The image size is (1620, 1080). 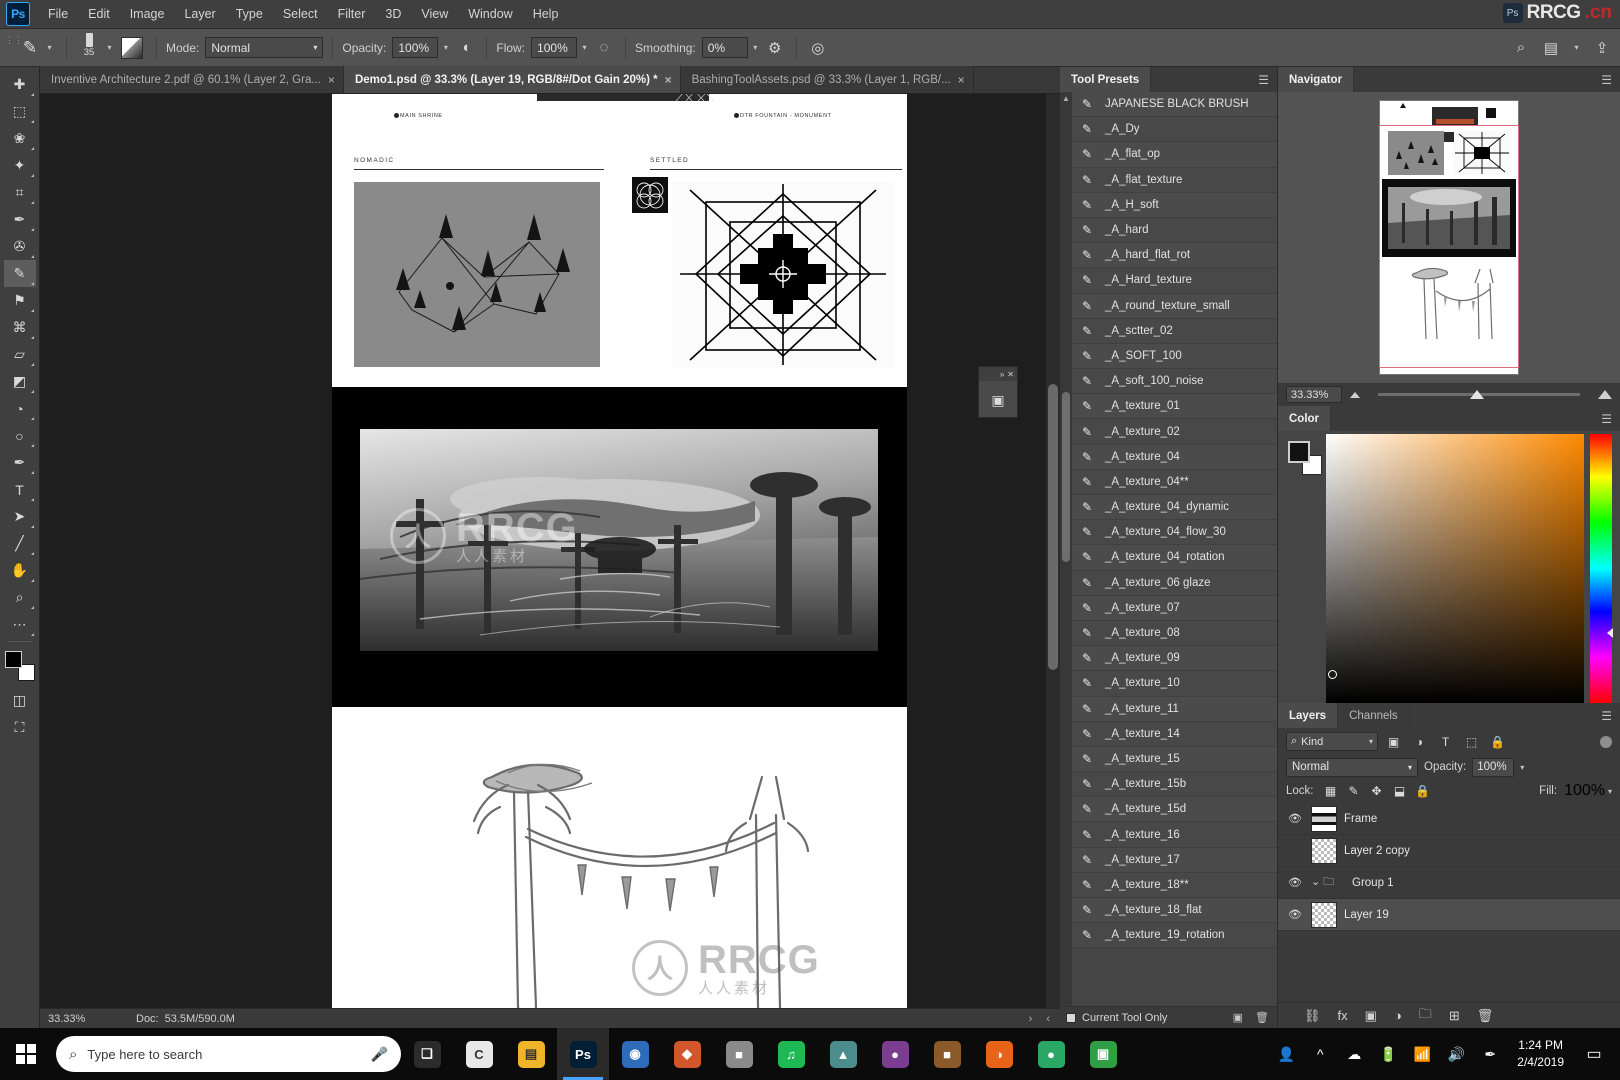 I want to click on adjustment-layer-icon: ◑, so click(x=1398, y=1015).